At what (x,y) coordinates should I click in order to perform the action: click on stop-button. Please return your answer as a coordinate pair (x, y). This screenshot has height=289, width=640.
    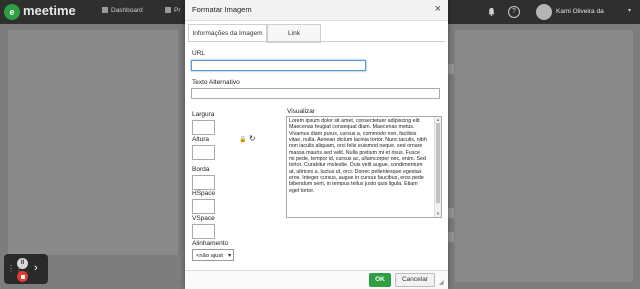
    Looking at the image, I should click on (22, 276).